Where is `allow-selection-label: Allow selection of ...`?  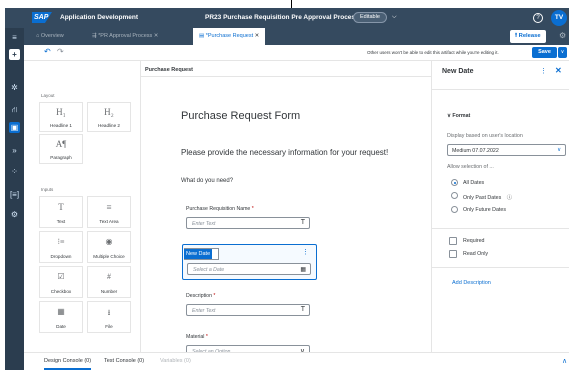
allow-selection-label: Allow selection of ... is located at coordinates (470, 167).